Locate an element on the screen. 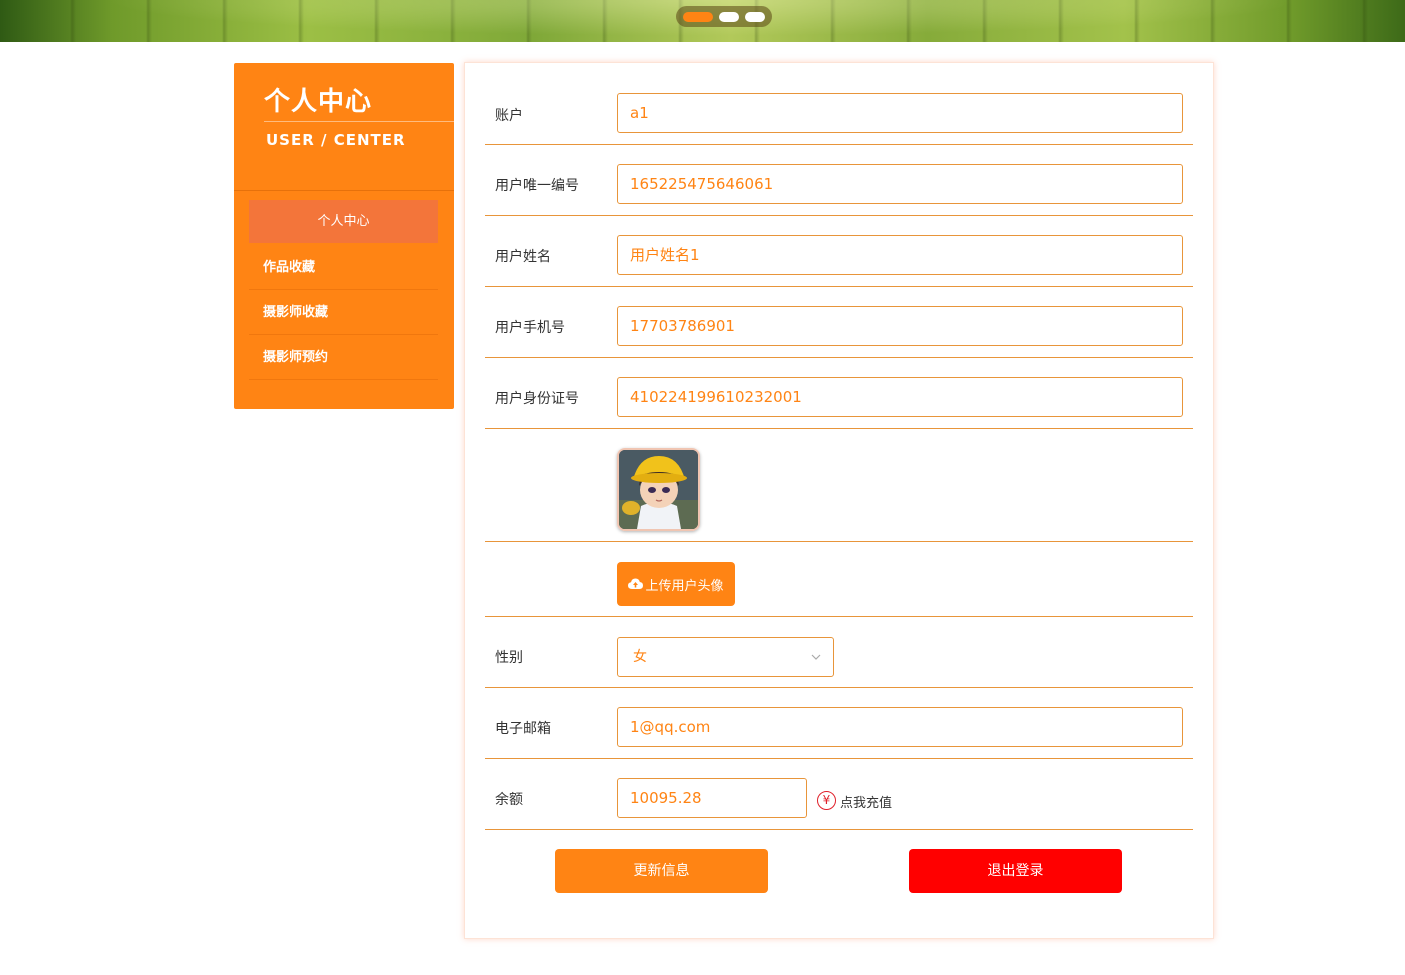  balance-label: 余额 is located at coordinates (509, 800).